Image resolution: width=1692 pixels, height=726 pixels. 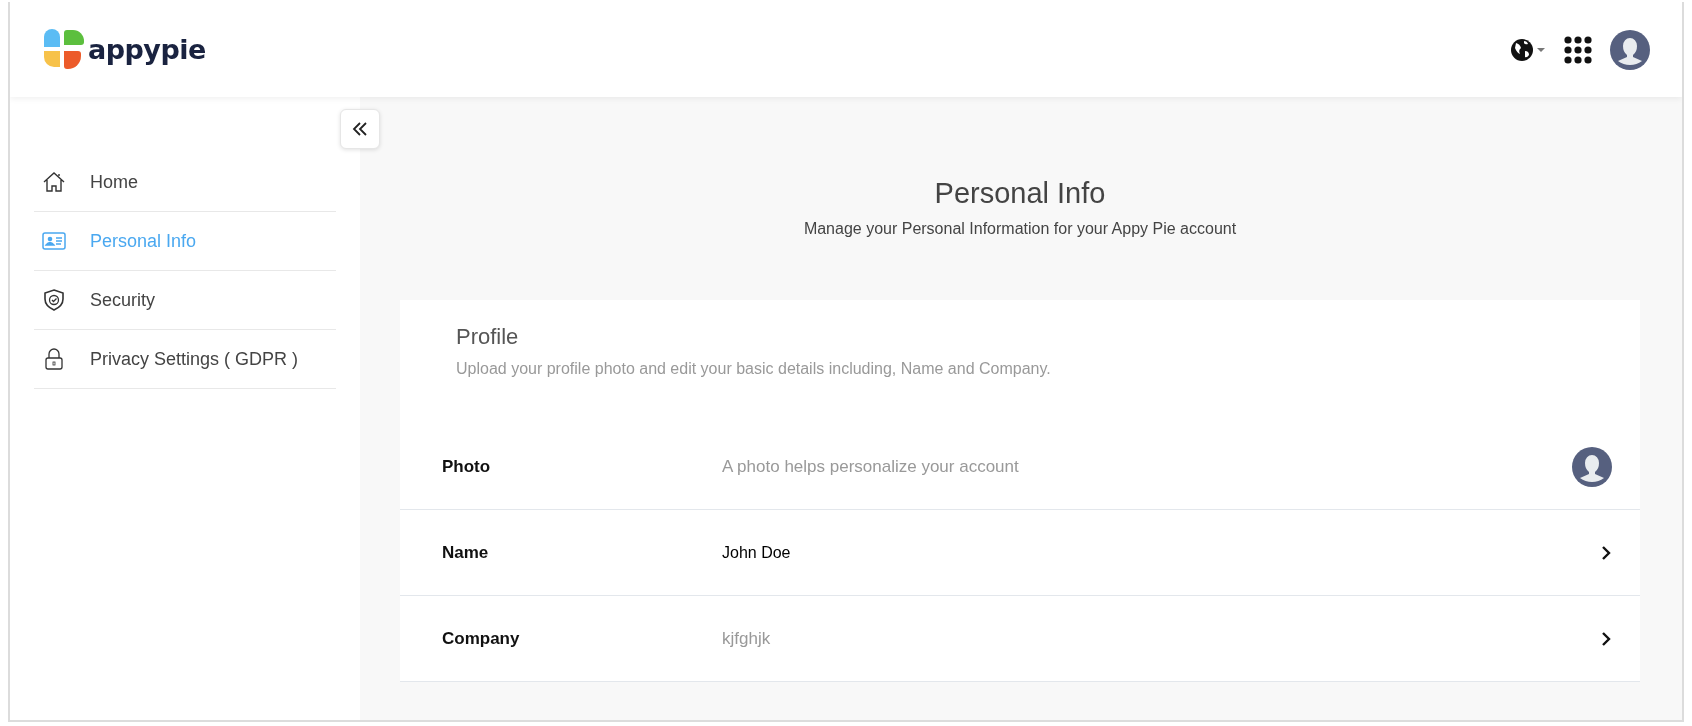 I want to click on field-label: Name, so click(x=466, y=552).